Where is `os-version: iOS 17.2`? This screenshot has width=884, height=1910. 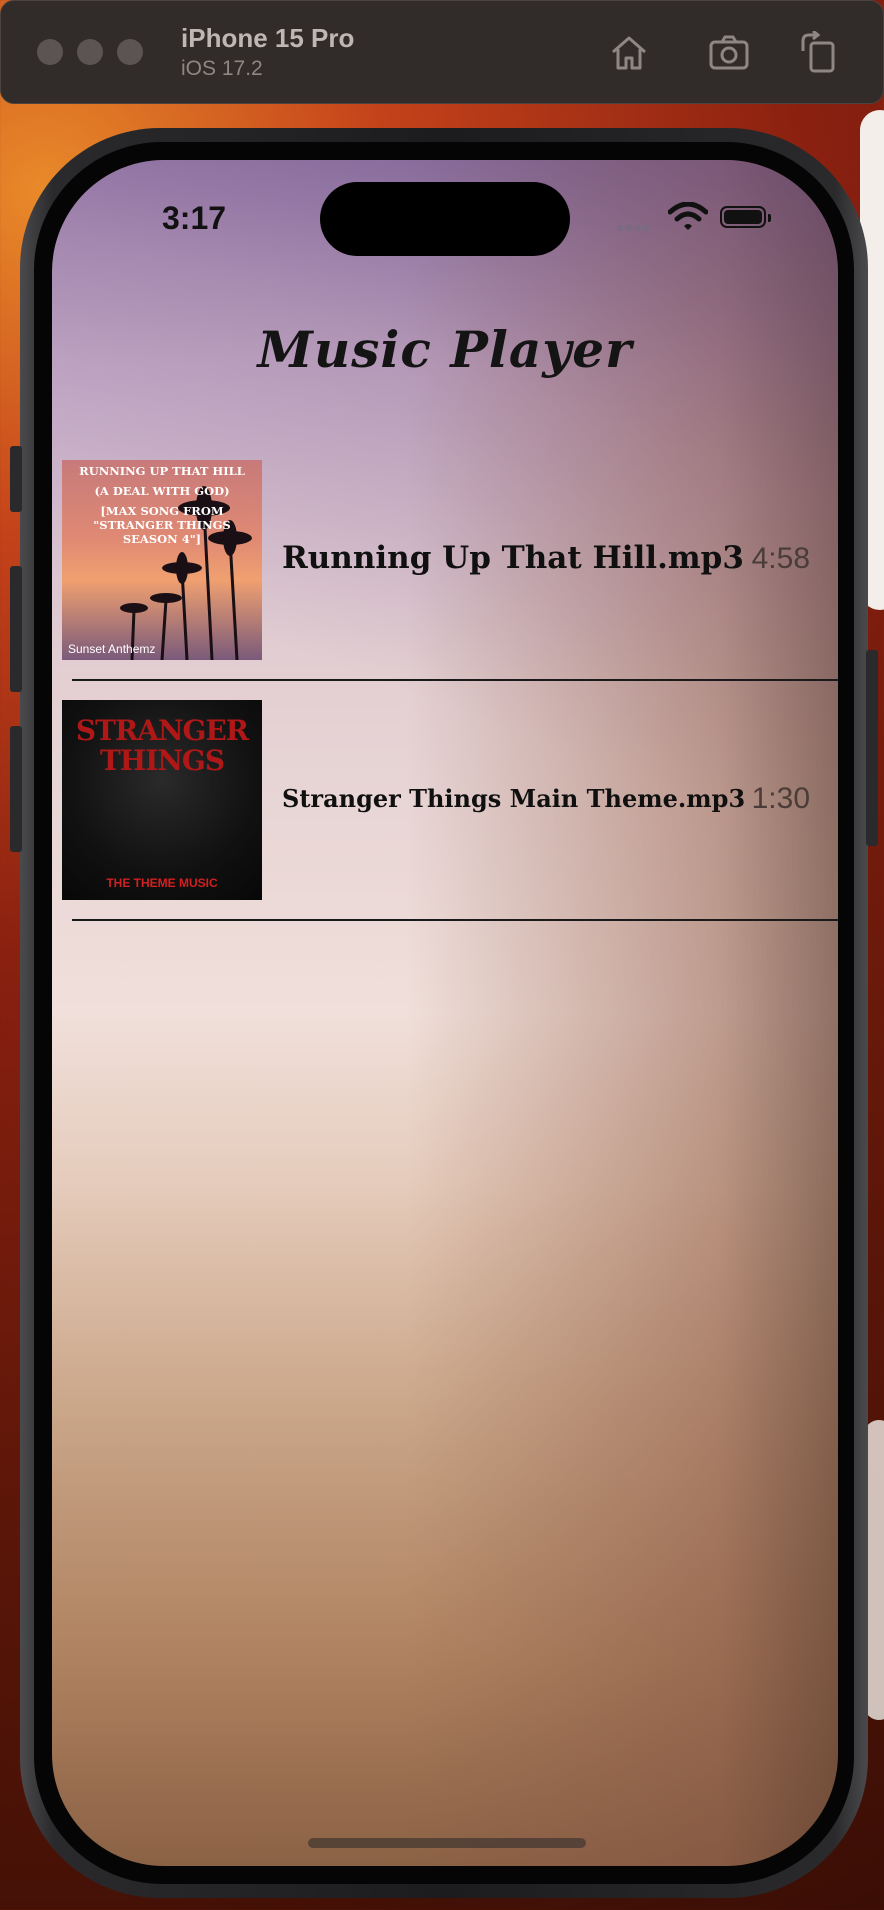
os-version: iOS 17.2 is located at coordinates (222, 68).